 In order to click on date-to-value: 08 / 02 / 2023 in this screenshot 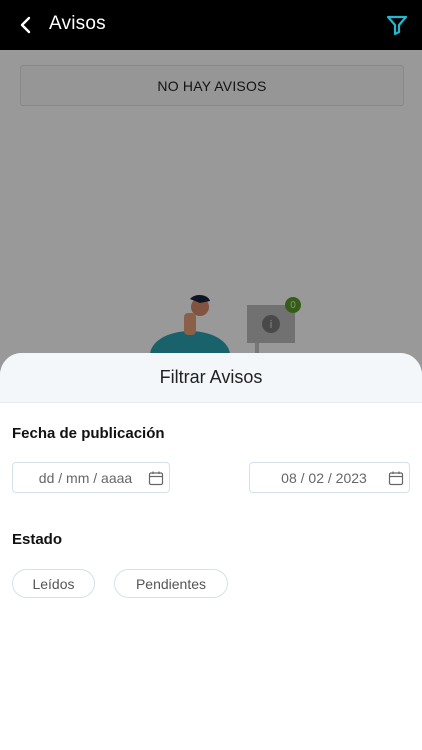, I will do `click(324, 477)`.